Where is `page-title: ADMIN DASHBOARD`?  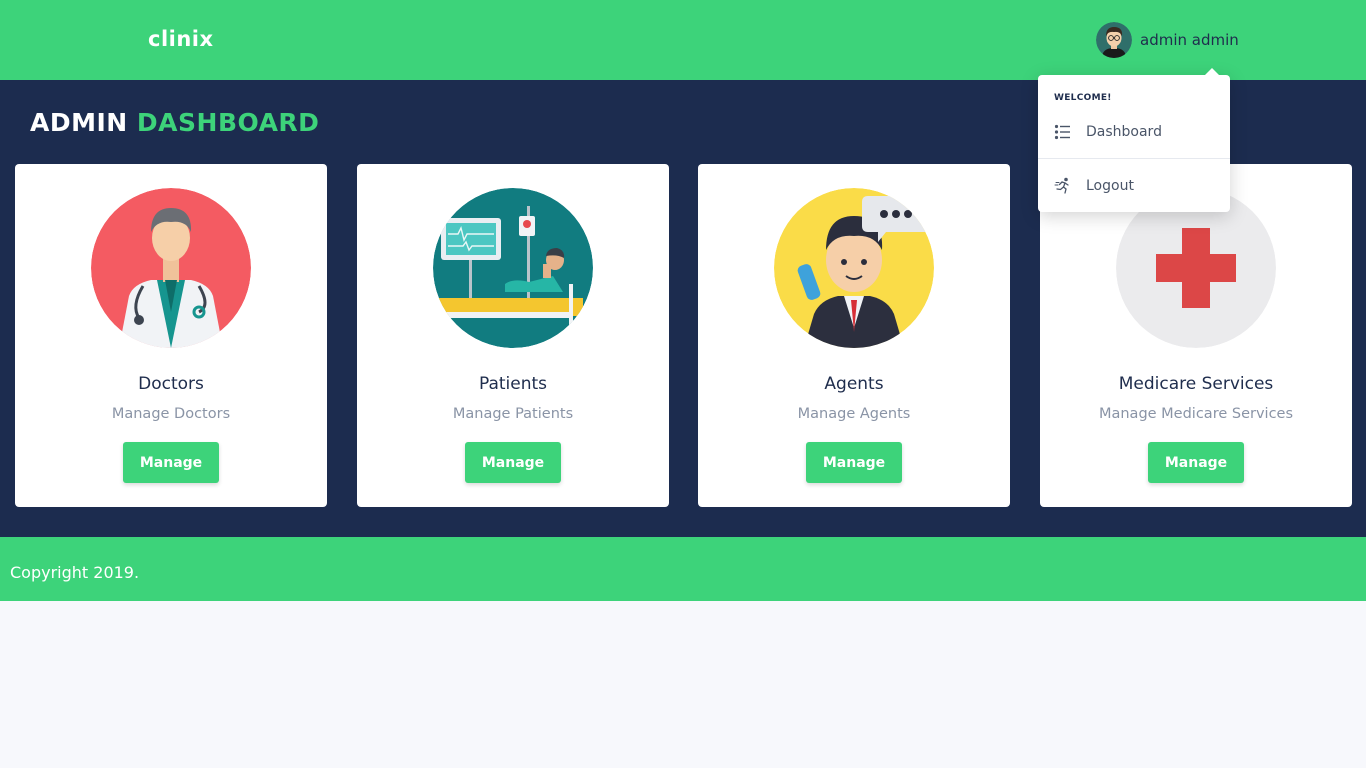 page-title: ADMIN DASHBOARD is located at coordinates (174, 122).